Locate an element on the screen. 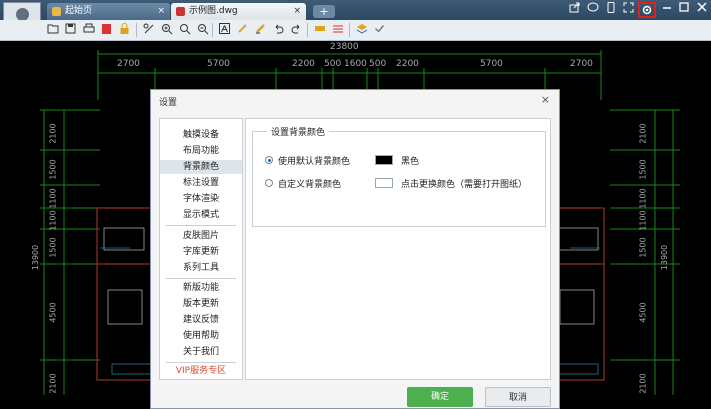 Image resolution: width=711 pixels, height=409 pixels. dimension-icon is located at coordinates (319, 29).